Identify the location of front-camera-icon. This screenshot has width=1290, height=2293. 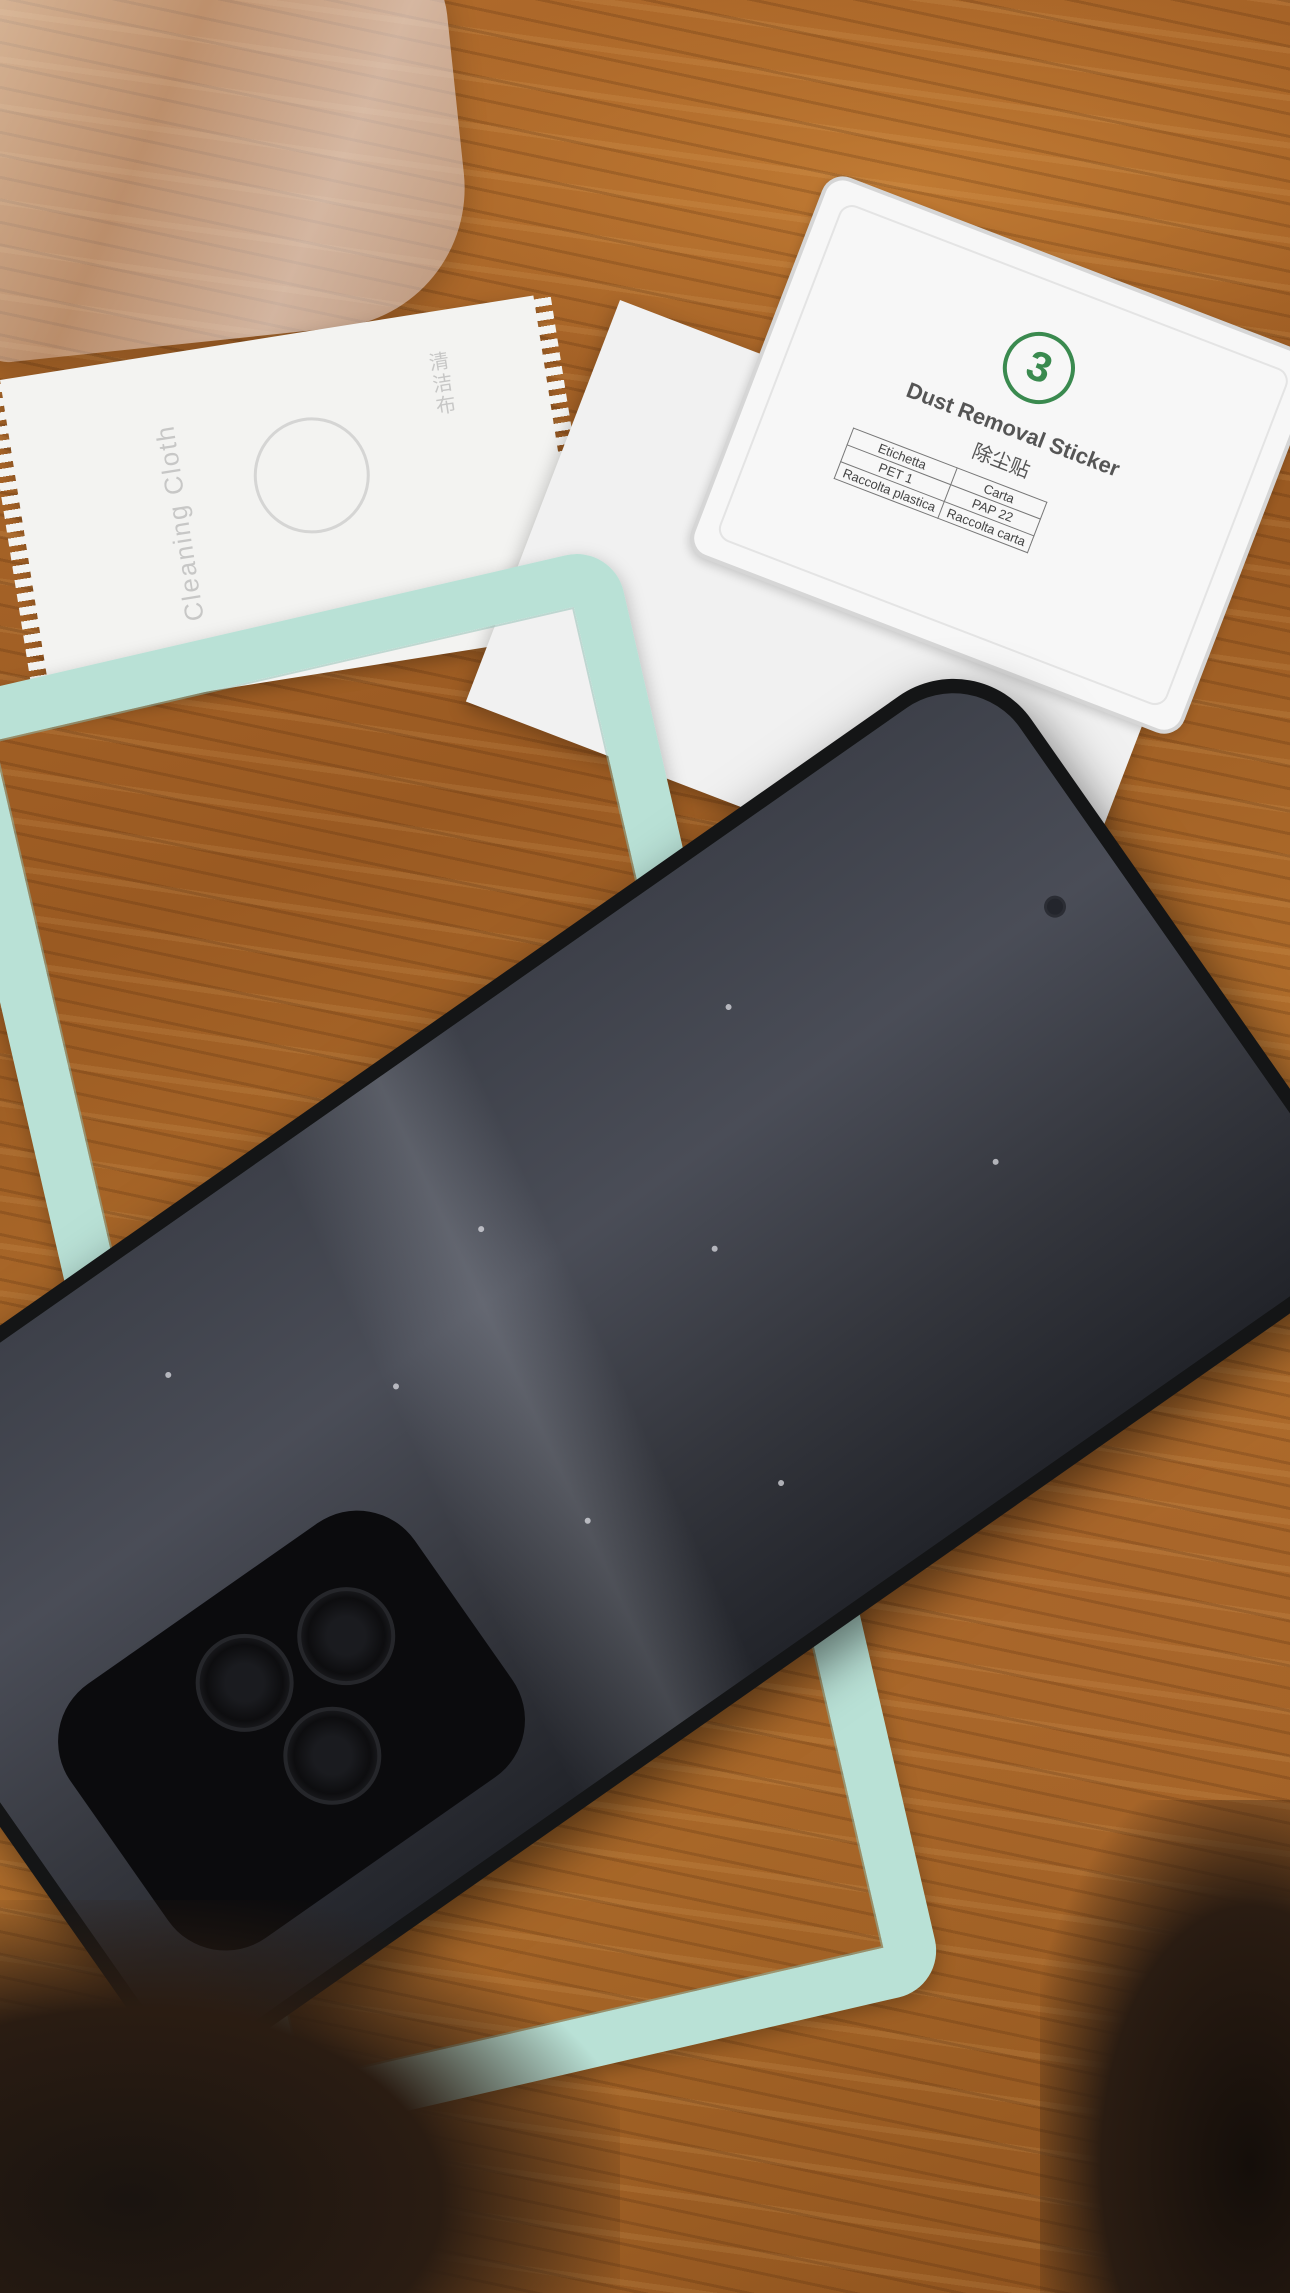
(1055, 906).